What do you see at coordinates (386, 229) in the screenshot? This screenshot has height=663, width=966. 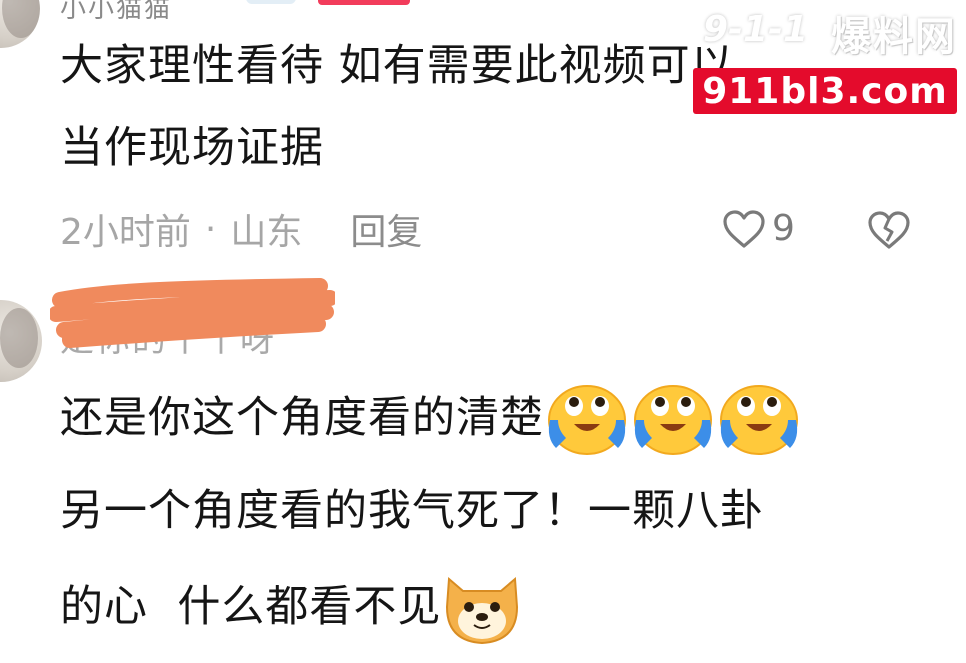 I see `reply-button: 回复` at bounding box center [386, 229].